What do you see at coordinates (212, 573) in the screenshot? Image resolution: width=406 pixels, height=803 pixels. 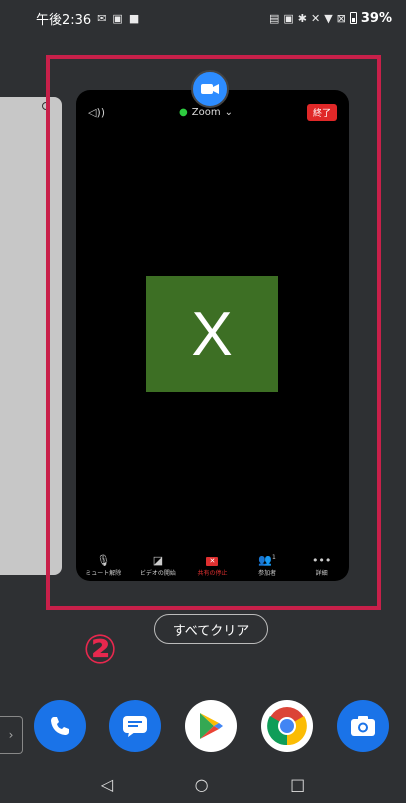 I see `tool-label: 共有の停止` at bounding box center [212, 573].